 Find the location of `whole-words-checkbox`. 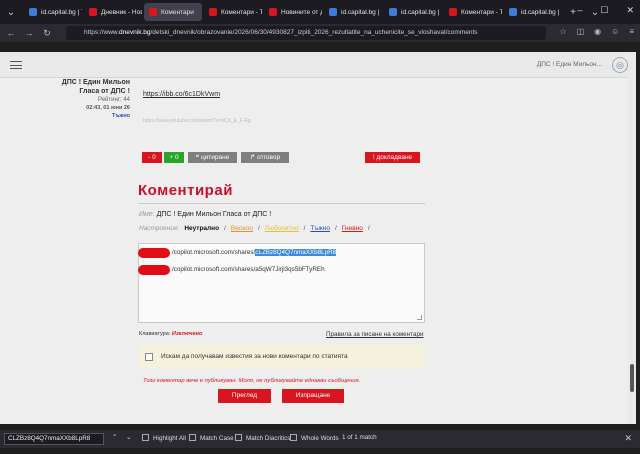

whole-words-checkbox is located at coordinates (293, 437).